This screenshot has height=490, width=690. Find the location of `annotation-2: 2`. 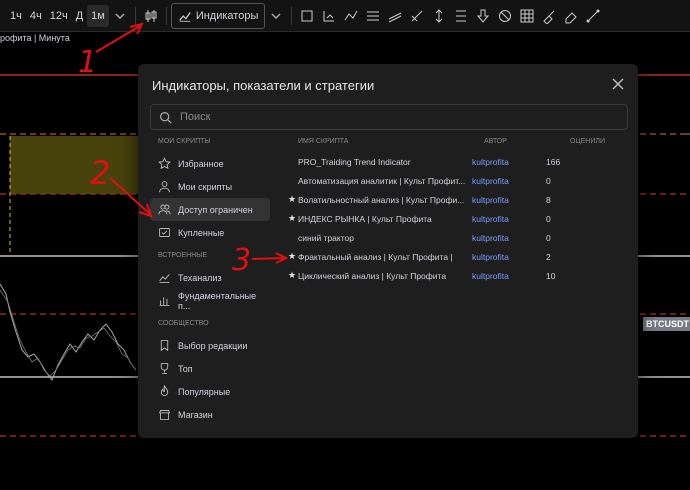

annotation-2: 2 is located at coordinates (121, 186).